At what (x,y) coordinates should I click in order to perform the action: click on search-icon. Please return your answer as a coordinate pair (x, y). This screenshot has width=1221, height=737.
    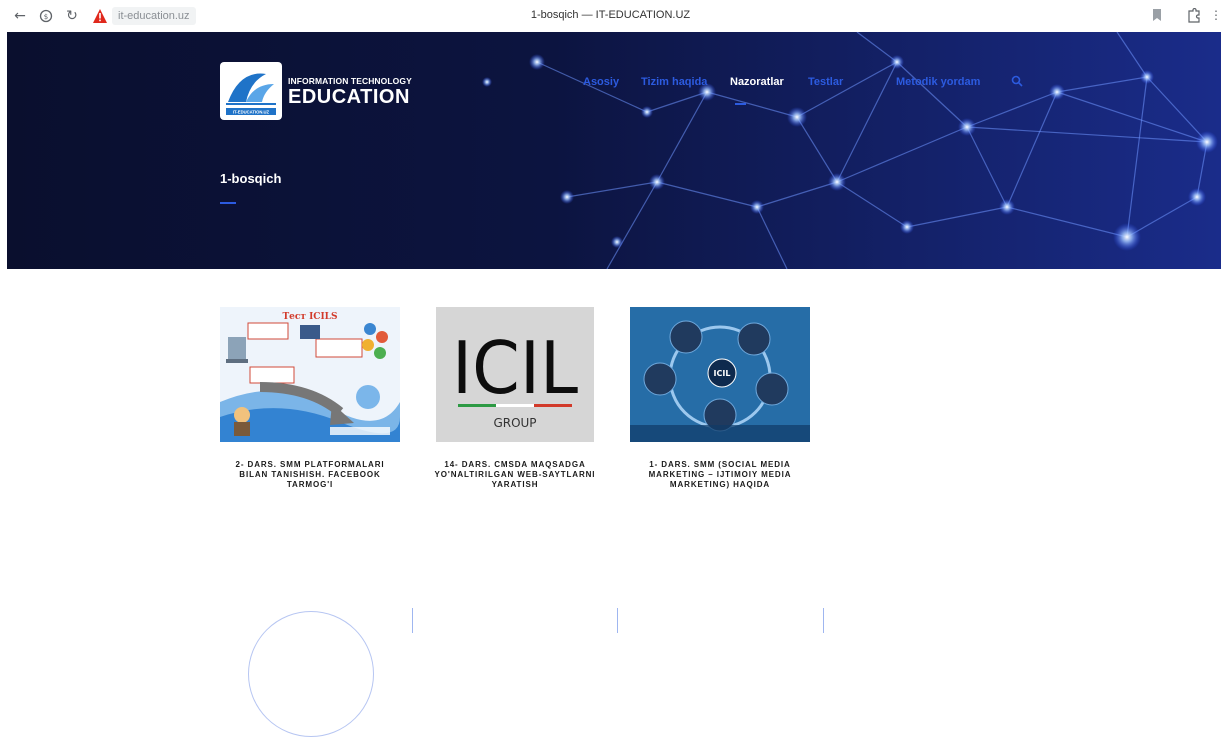
    Looking at the image, I should click on (1018, 82).